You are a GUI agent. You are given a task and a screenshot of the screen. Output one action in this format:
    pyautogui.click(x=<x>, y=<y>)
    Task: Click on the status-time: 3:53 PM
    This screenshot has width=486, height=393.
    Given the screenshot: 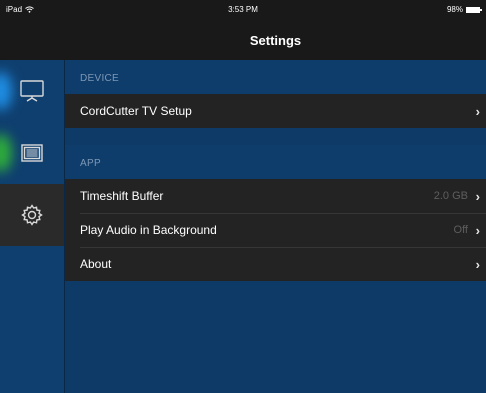 What is the action you would take?
    pyautogui.click(x=243, y=9)
    